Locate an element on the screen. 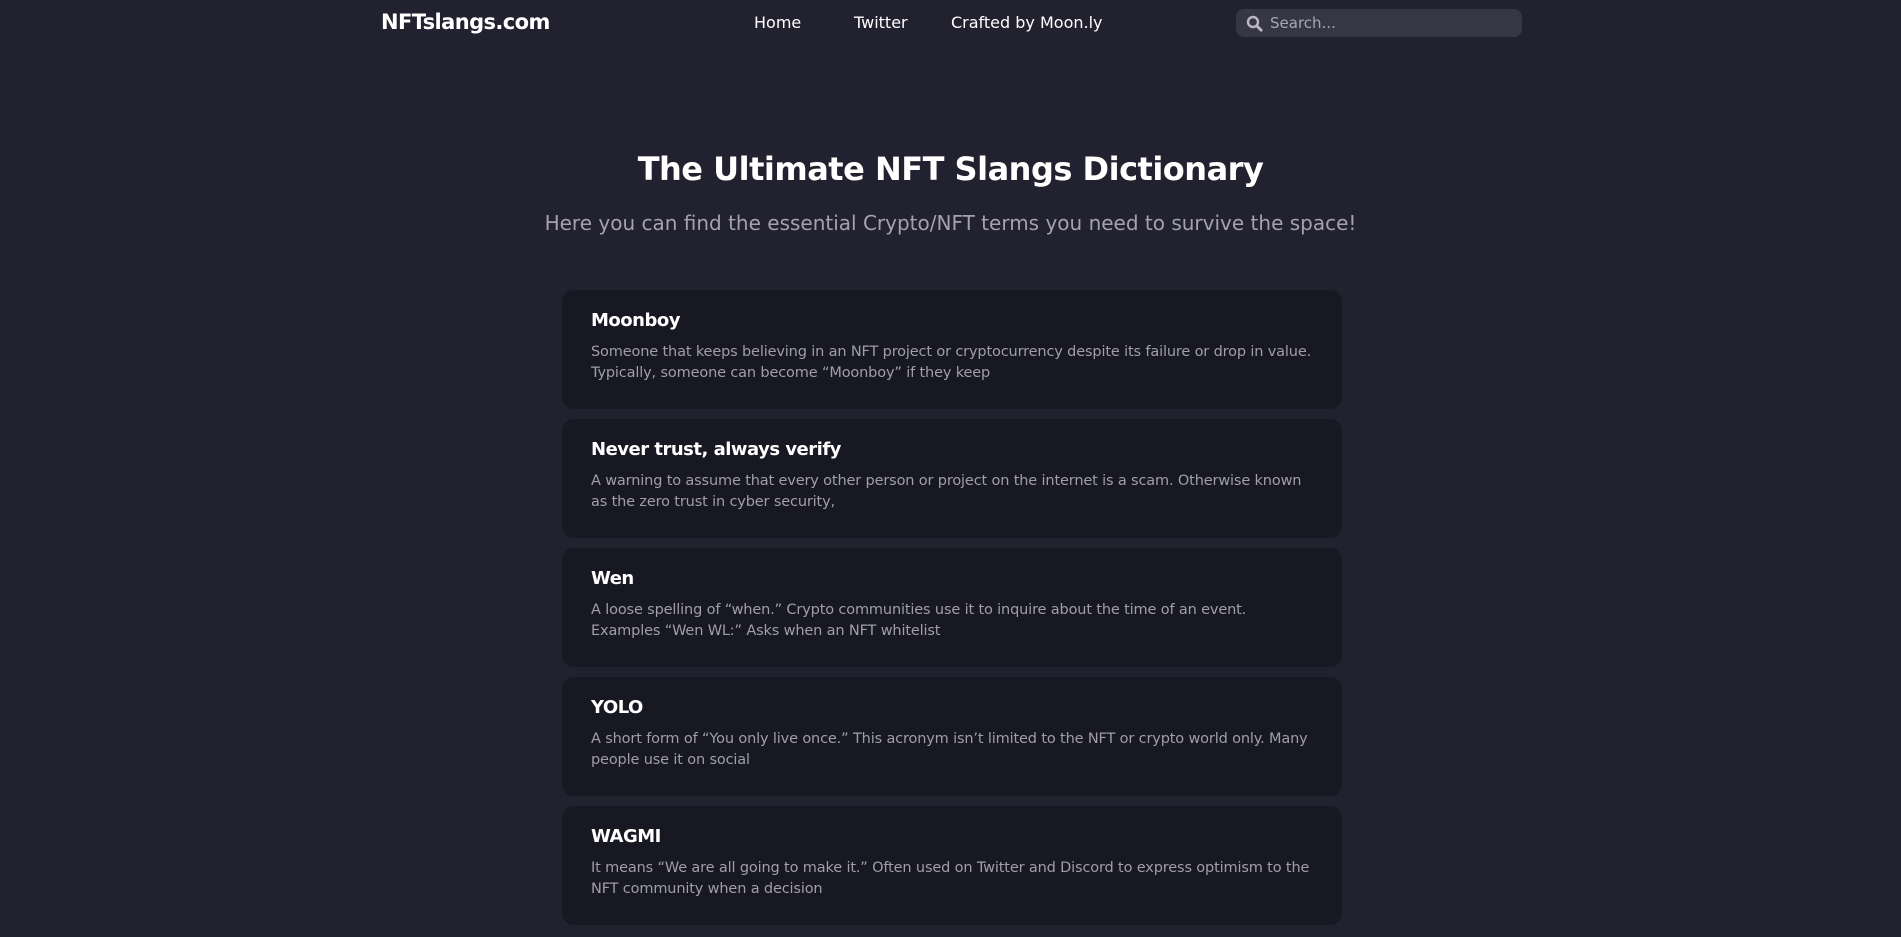 This screenshot has width=1901, height=937. site-logo: NFTslangs.com is located at coordinates (465, 22).